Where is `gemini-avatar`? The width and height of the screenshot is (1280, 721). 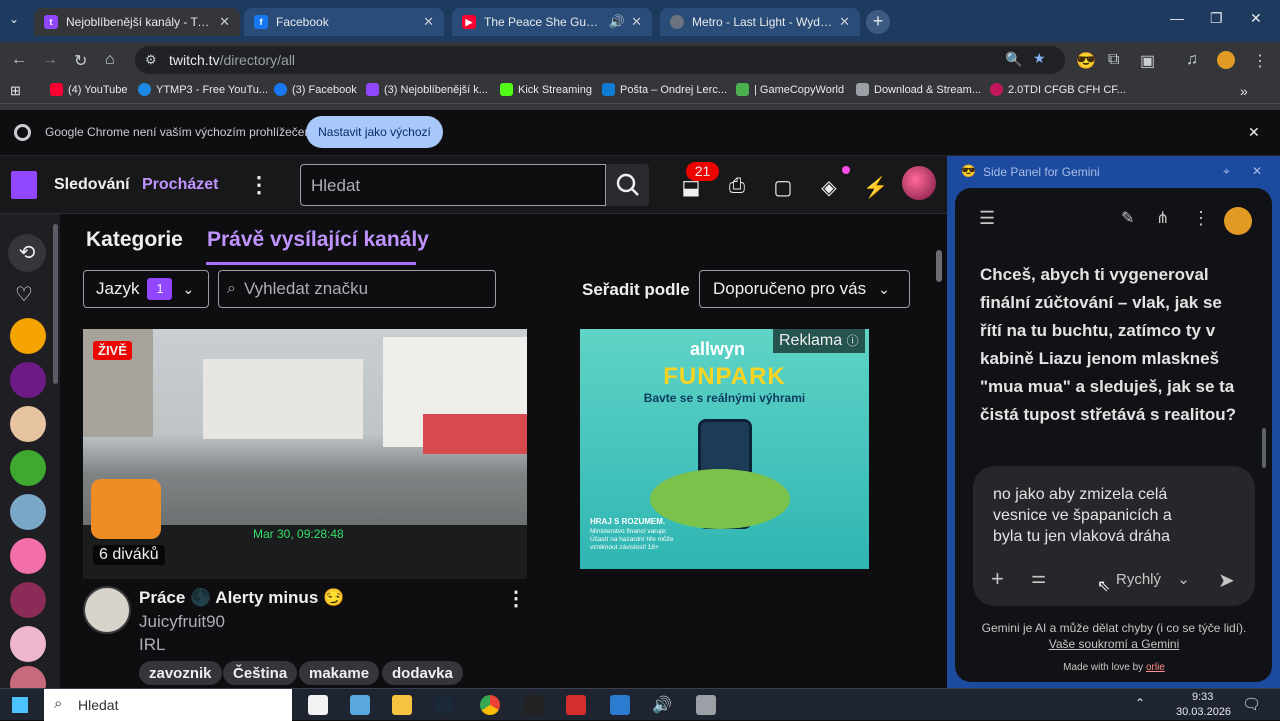
gemini-avatar is located at coordinates (1238, 221).